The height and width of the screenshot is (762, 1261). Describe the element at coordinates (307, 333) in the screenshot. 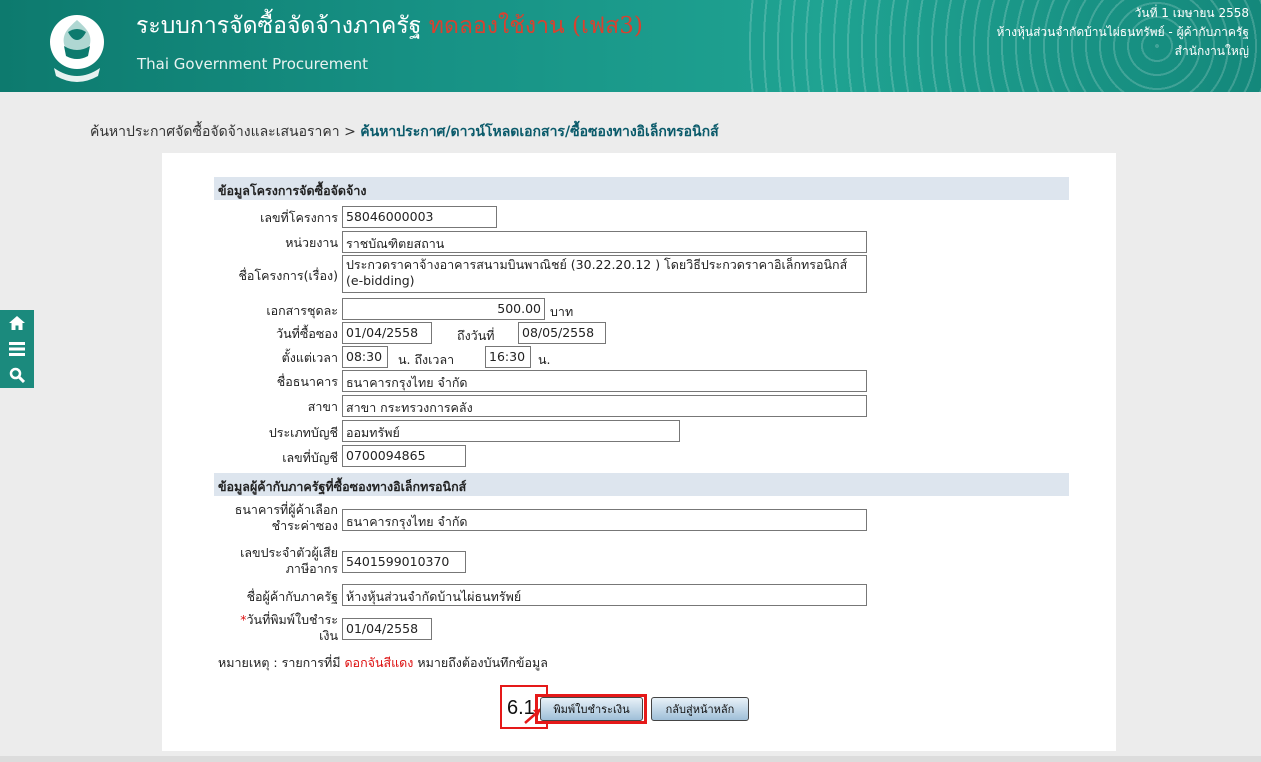

I see `buy-date-label: วันที่ซื้อซอง` at that location.